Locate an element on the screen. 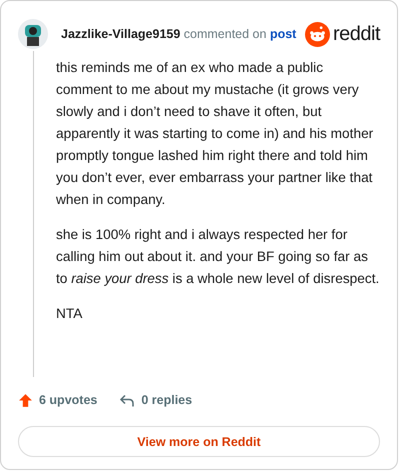 The width and height of the screenshot is (400, 472). comment-paragraph: NTA is located at coordinates (70, 314).